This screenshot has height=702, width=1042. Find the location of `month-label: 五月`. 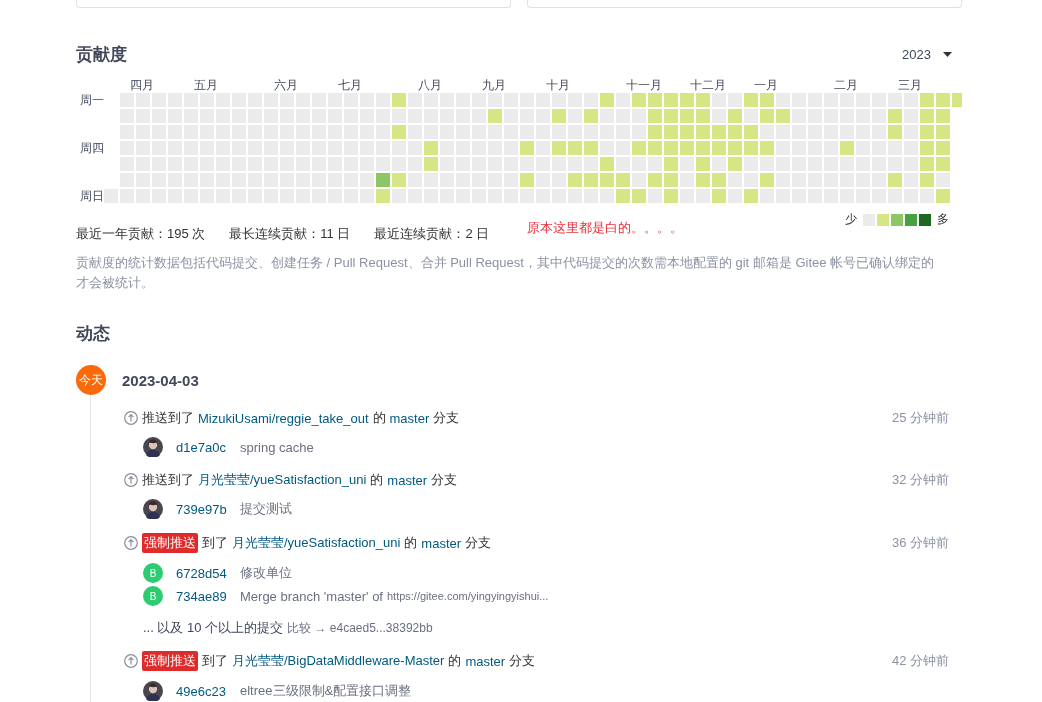

month-label: 五月 is located at coordinates (206, 85).